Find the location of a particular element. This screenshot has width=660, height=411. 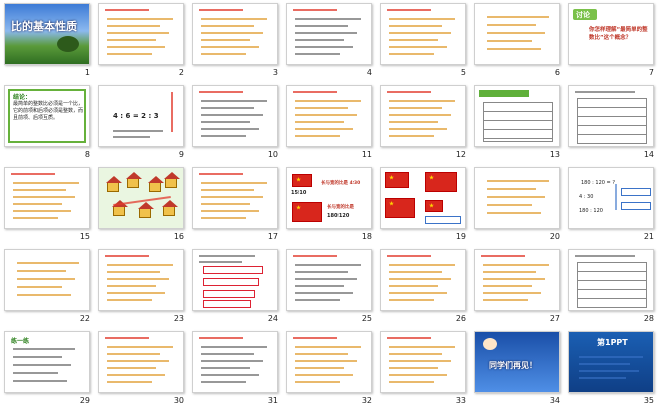

slide-number: 35 is located at coordinates (648, 400).